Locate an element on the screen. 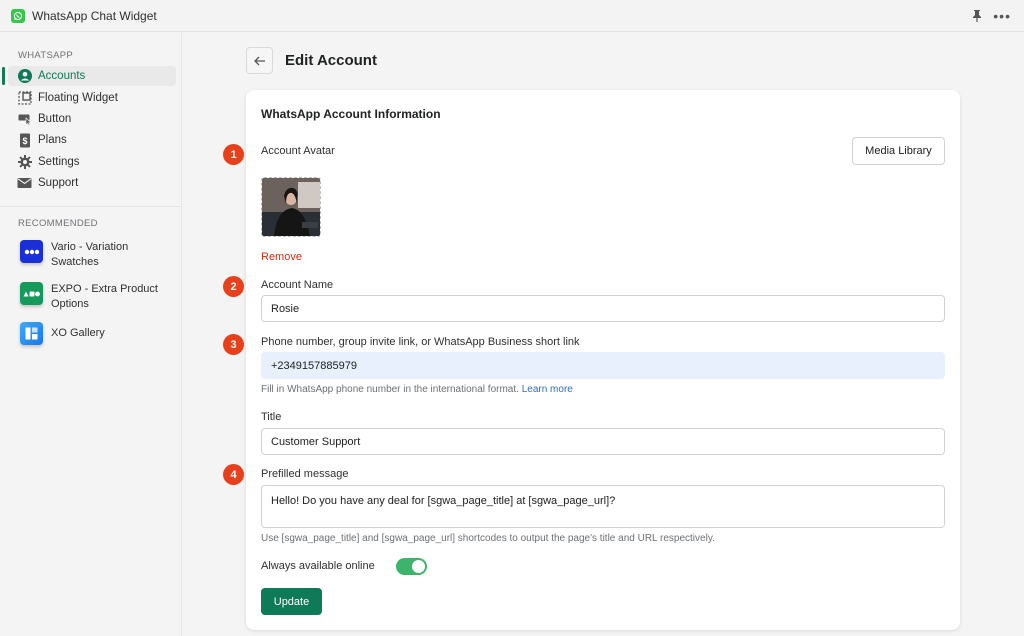  expo-app-icon is located at coordinates (31, 293).